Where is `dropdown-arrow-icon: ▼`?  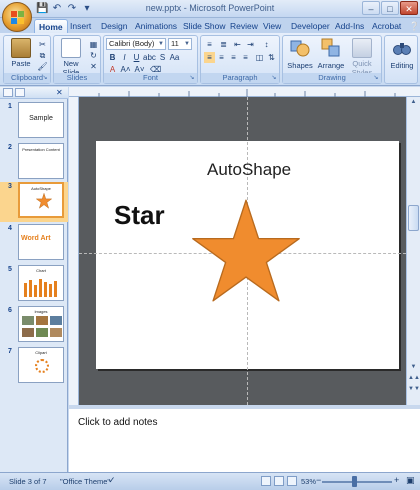 dropdown-arrow-icon: ▼ is located at coordinates (161, 44).